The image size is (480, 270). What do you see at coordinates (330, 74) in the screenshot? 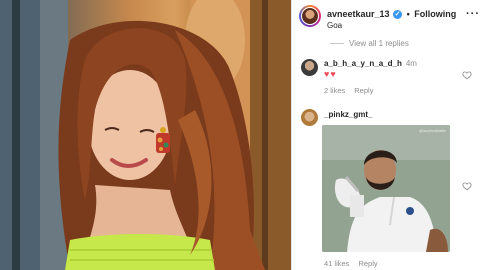
I see `comment-text: ♥♥` at bounding box center [330, 74].